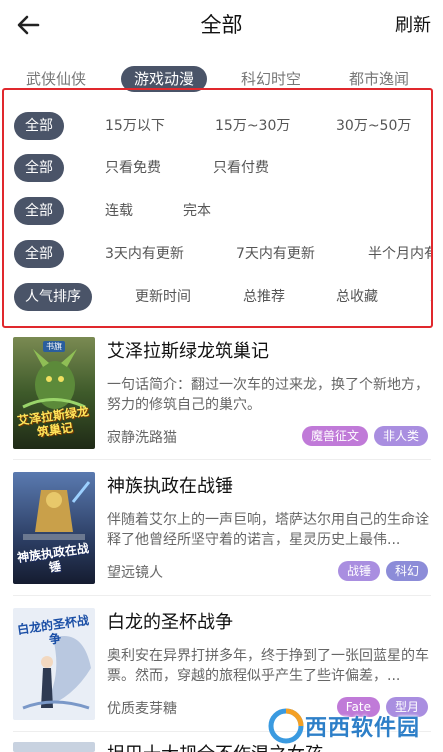  Describe the element at coordinates (373, 126) in the screenshot. I see `filter-price-300k-500k: 30万~50万` at that location.